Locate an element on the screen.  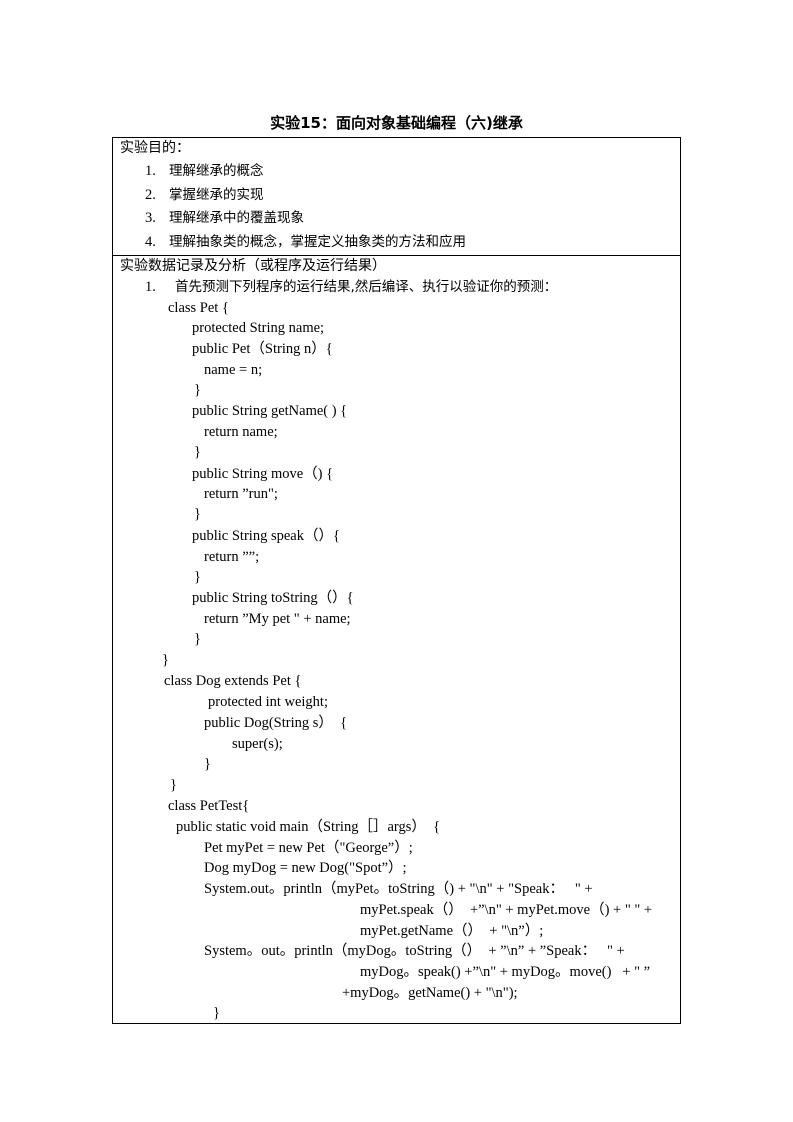
objective-item: 理解继承中的覆盖现象 is located at coordinates (236, 218).